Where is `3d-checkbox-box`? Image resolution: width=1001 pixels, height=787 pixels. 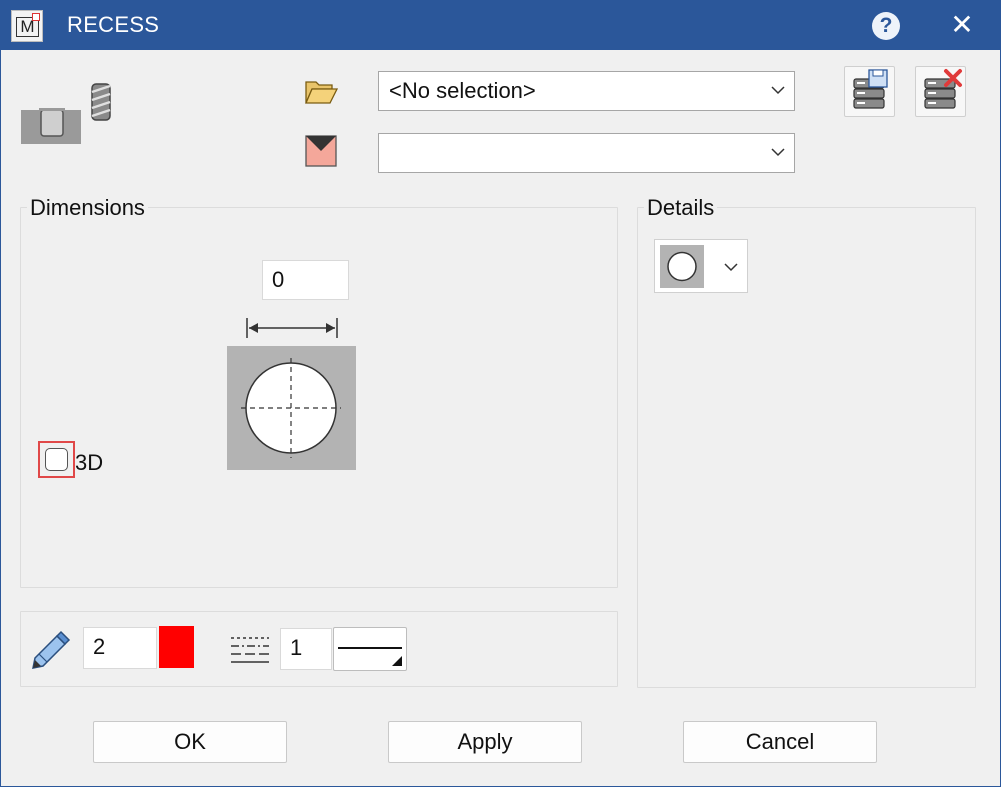
3d-checkbox-box is located at coordinates (56, 459).